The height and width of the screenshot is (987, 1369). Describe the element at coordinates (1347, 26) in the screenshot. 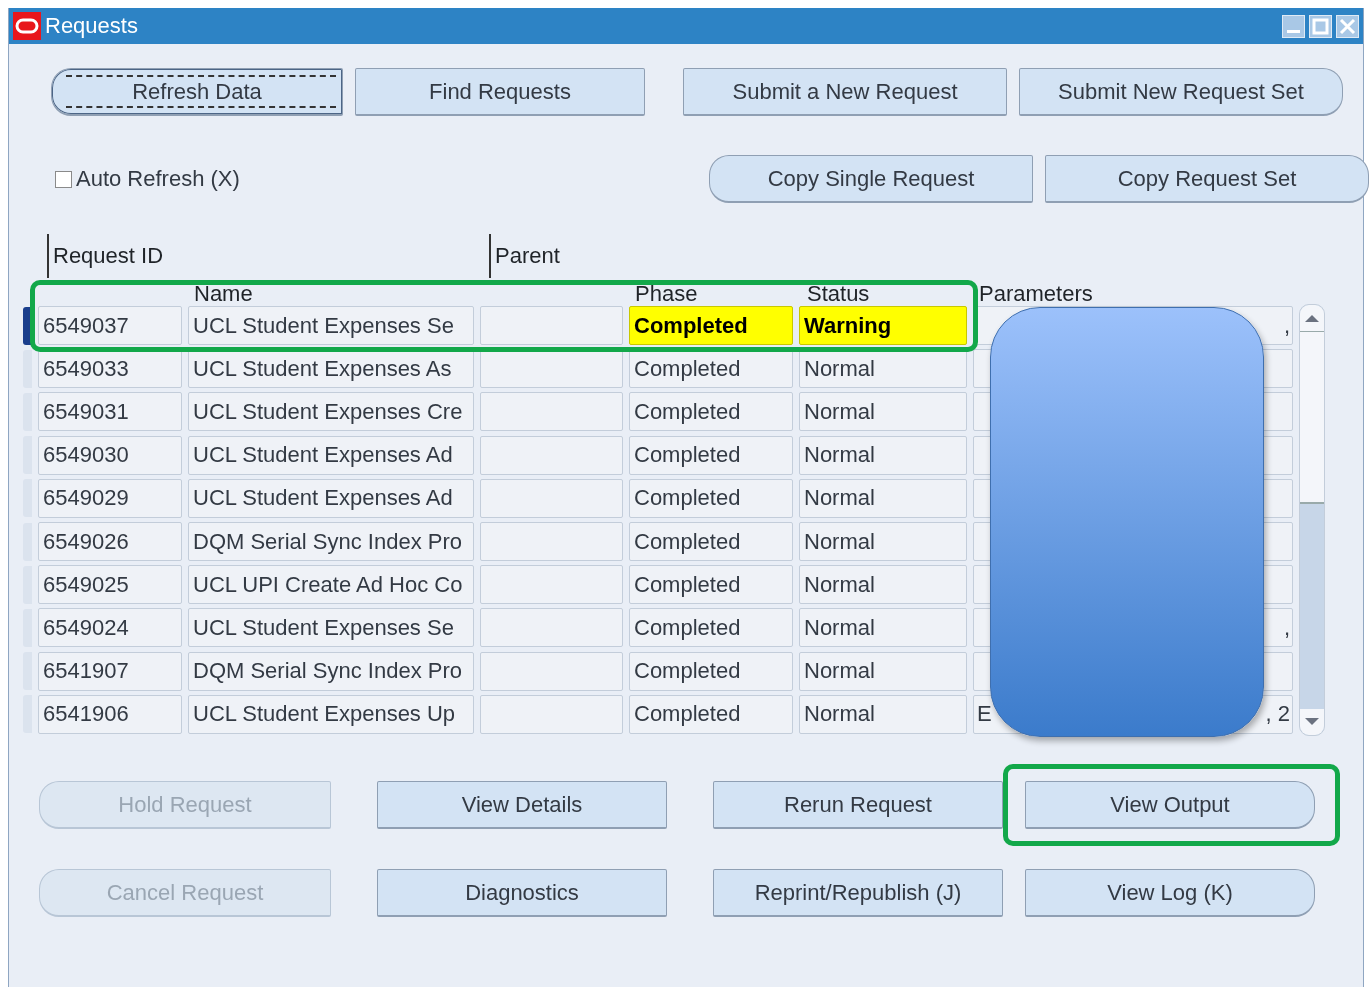

I see `close-icon` at that location.